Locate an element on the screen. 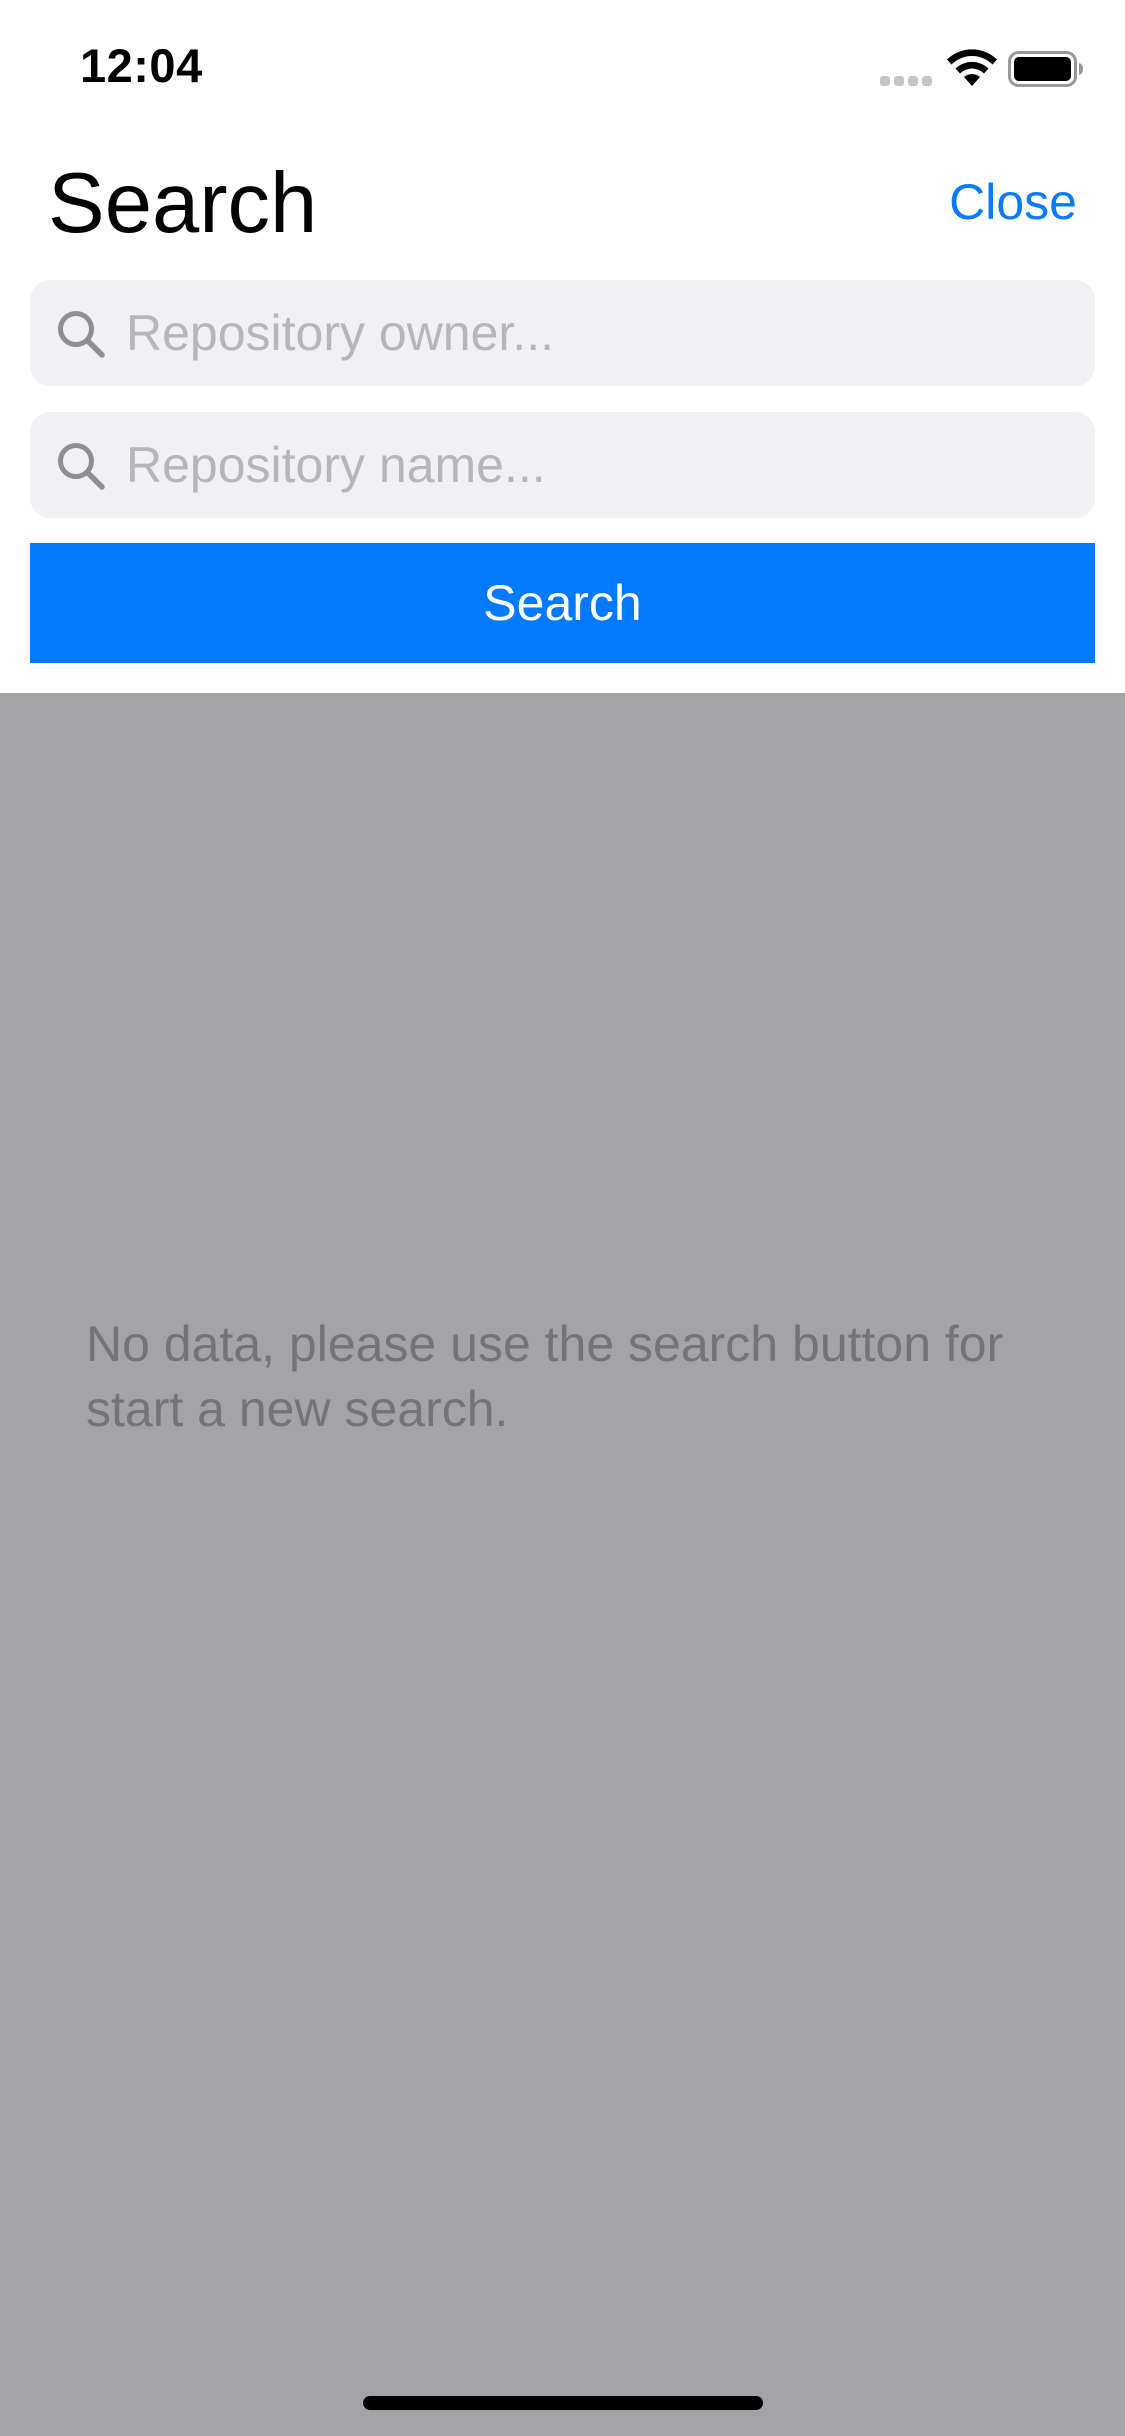 Image resolution: width=1125 pixels, height=2436 pixels. wifi-icon is located at coordinates (972, 67).